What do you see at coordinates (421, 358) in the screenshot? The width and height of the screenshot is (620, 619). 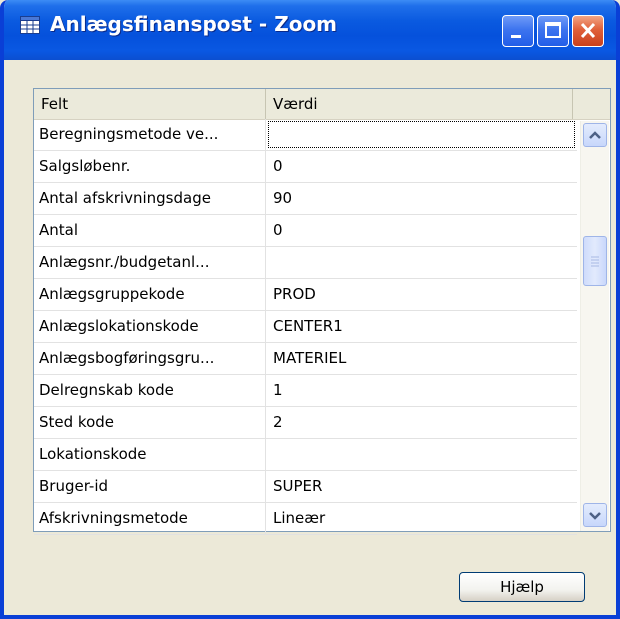 I see `field-value: MATERIEL` at bounding box center [421, 358].